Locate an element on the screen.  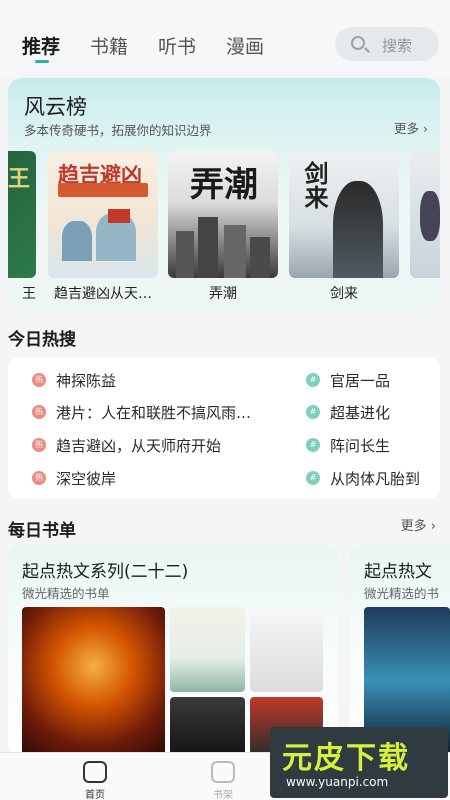
hot-search-text: 超基进化 is located at coordinates (360, 412).